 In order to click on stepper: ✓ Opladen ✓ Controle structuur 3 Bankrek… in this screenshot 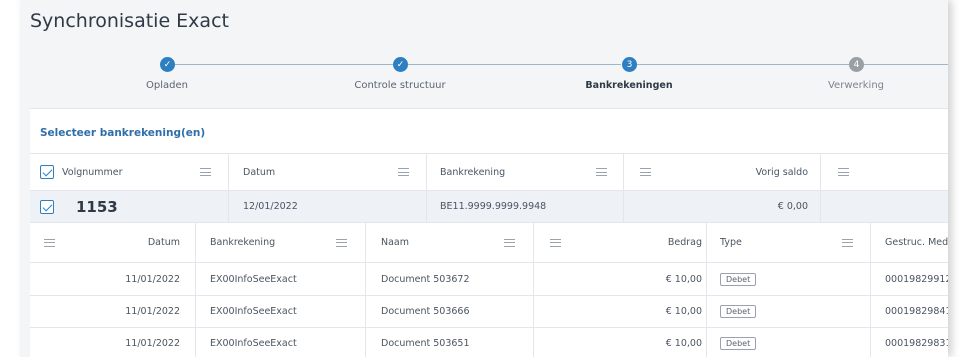, I will do `click(484, 75)`.